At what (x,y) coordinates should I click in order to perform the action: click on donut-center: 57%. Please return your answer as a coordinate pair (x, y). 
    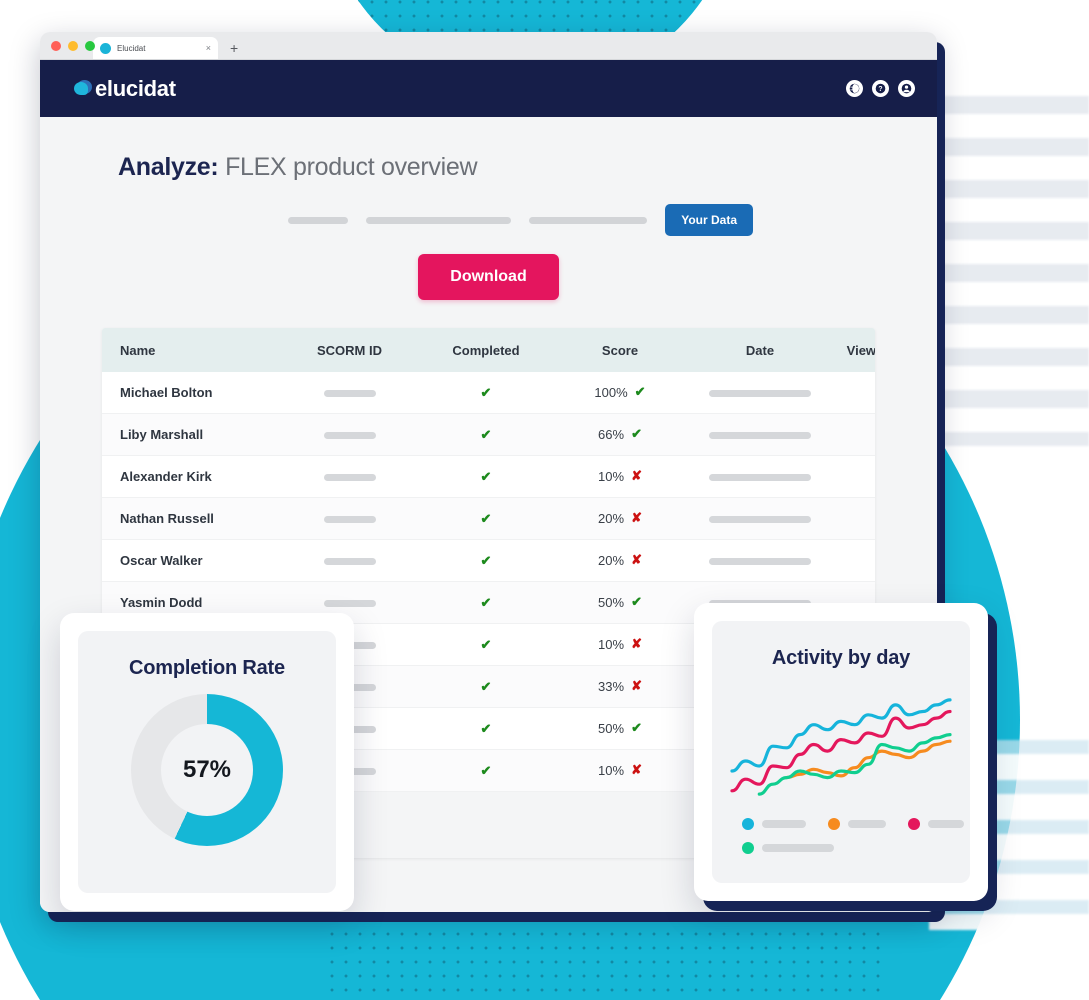
    Looking at the image, I should click on (207, 770).